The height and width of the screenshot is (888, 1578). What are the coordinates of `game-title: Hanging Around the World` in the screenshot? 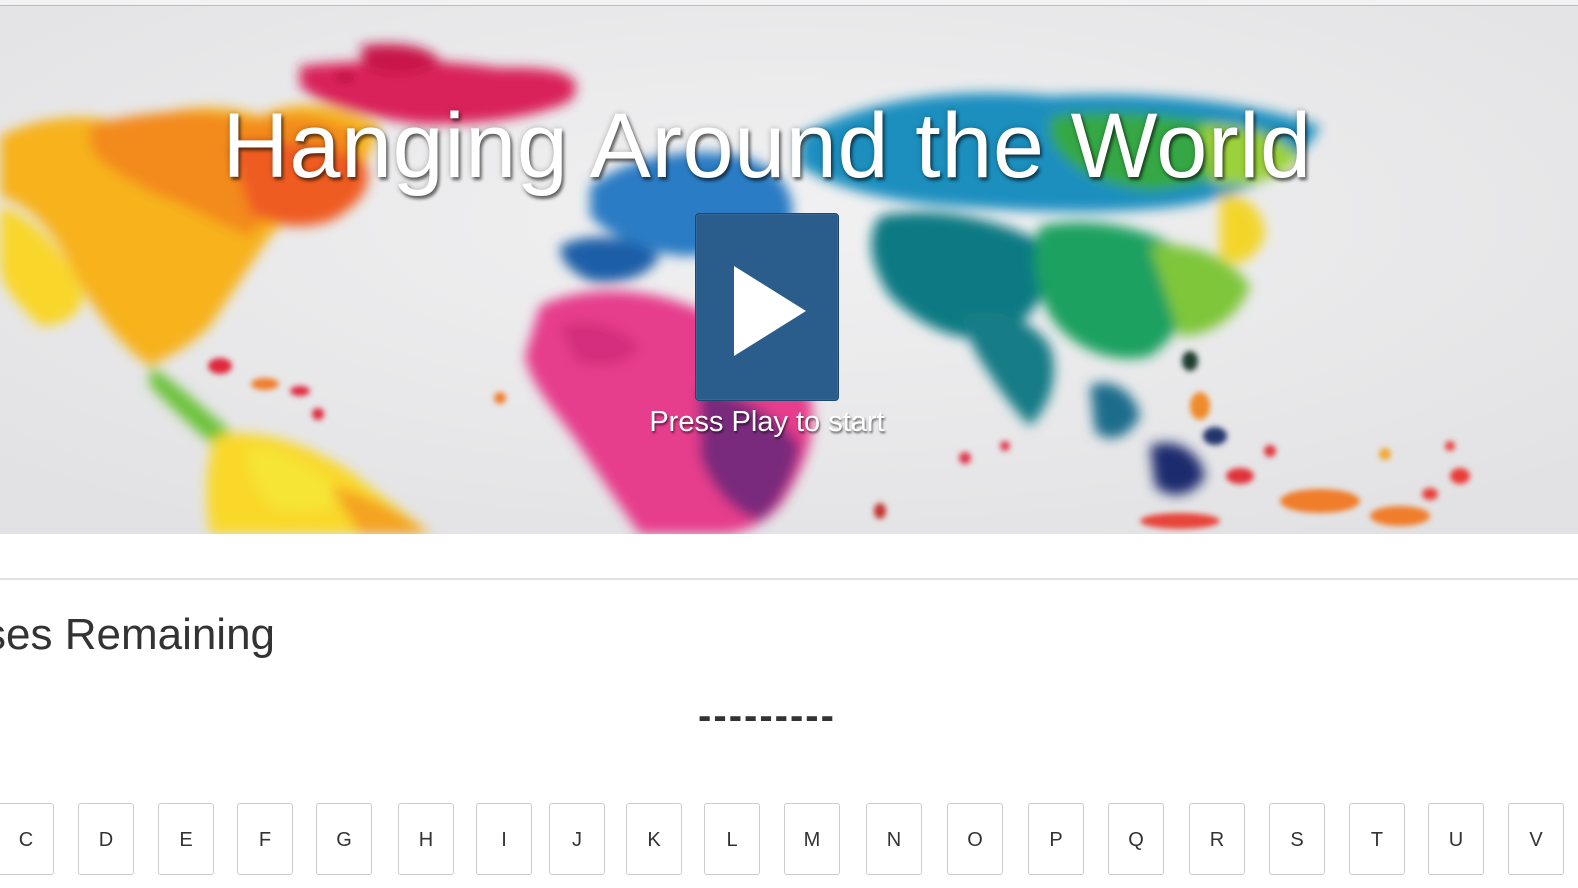 It's located at (767, 146).